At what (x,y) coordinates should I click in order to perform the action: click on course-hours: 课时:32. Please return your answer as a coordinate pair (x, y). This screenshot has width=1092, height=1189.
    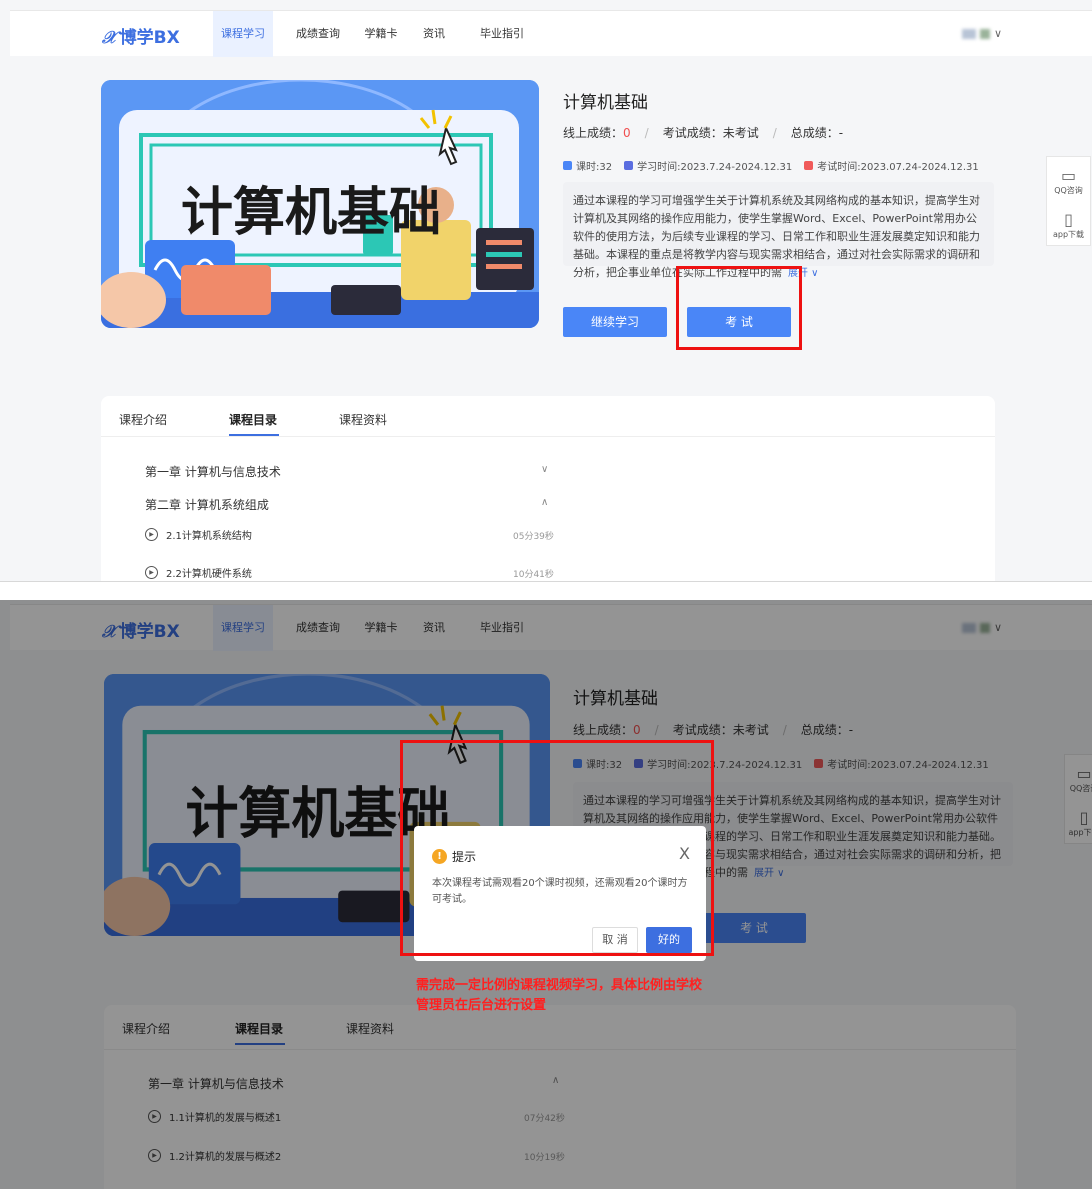
    Looking at the image, I should click on (594, 167).